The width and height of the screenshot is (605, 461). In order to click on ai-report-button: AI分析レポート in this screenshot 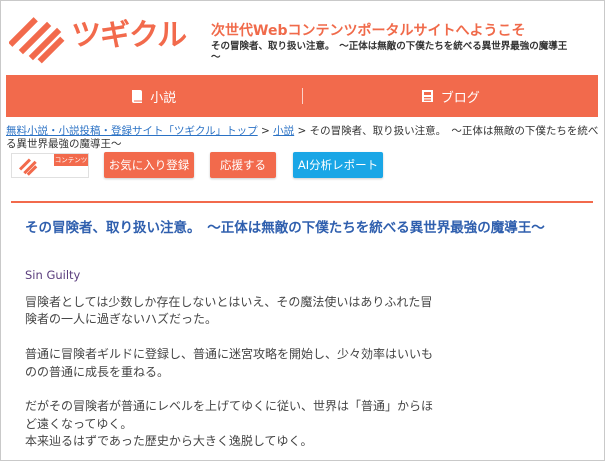, I will do `click(338, 165)`.